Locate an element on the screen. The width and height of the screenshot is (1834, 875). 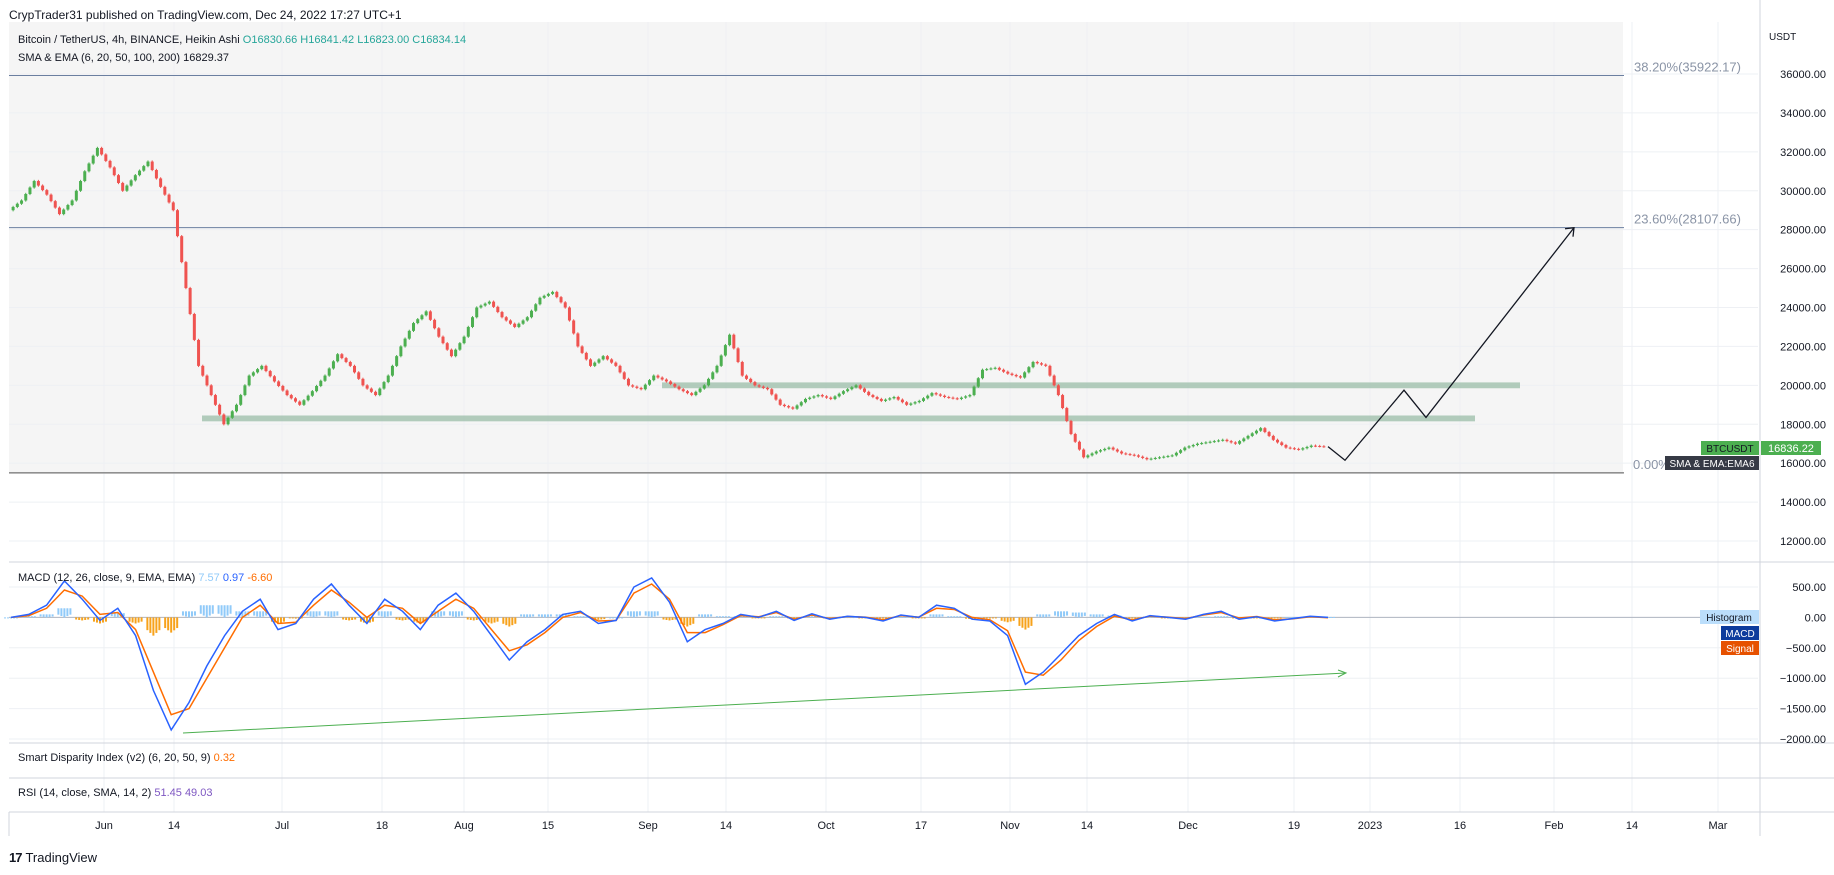
macd-axis-tick-label: −500.00 is located at coordinates (1806, 649).